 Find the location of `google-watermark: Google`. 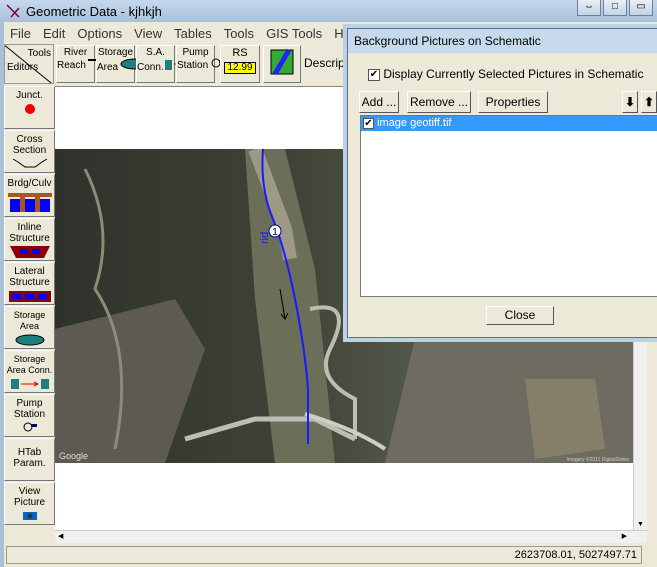

google-watermark: Google is located at coordinates (73, 456).